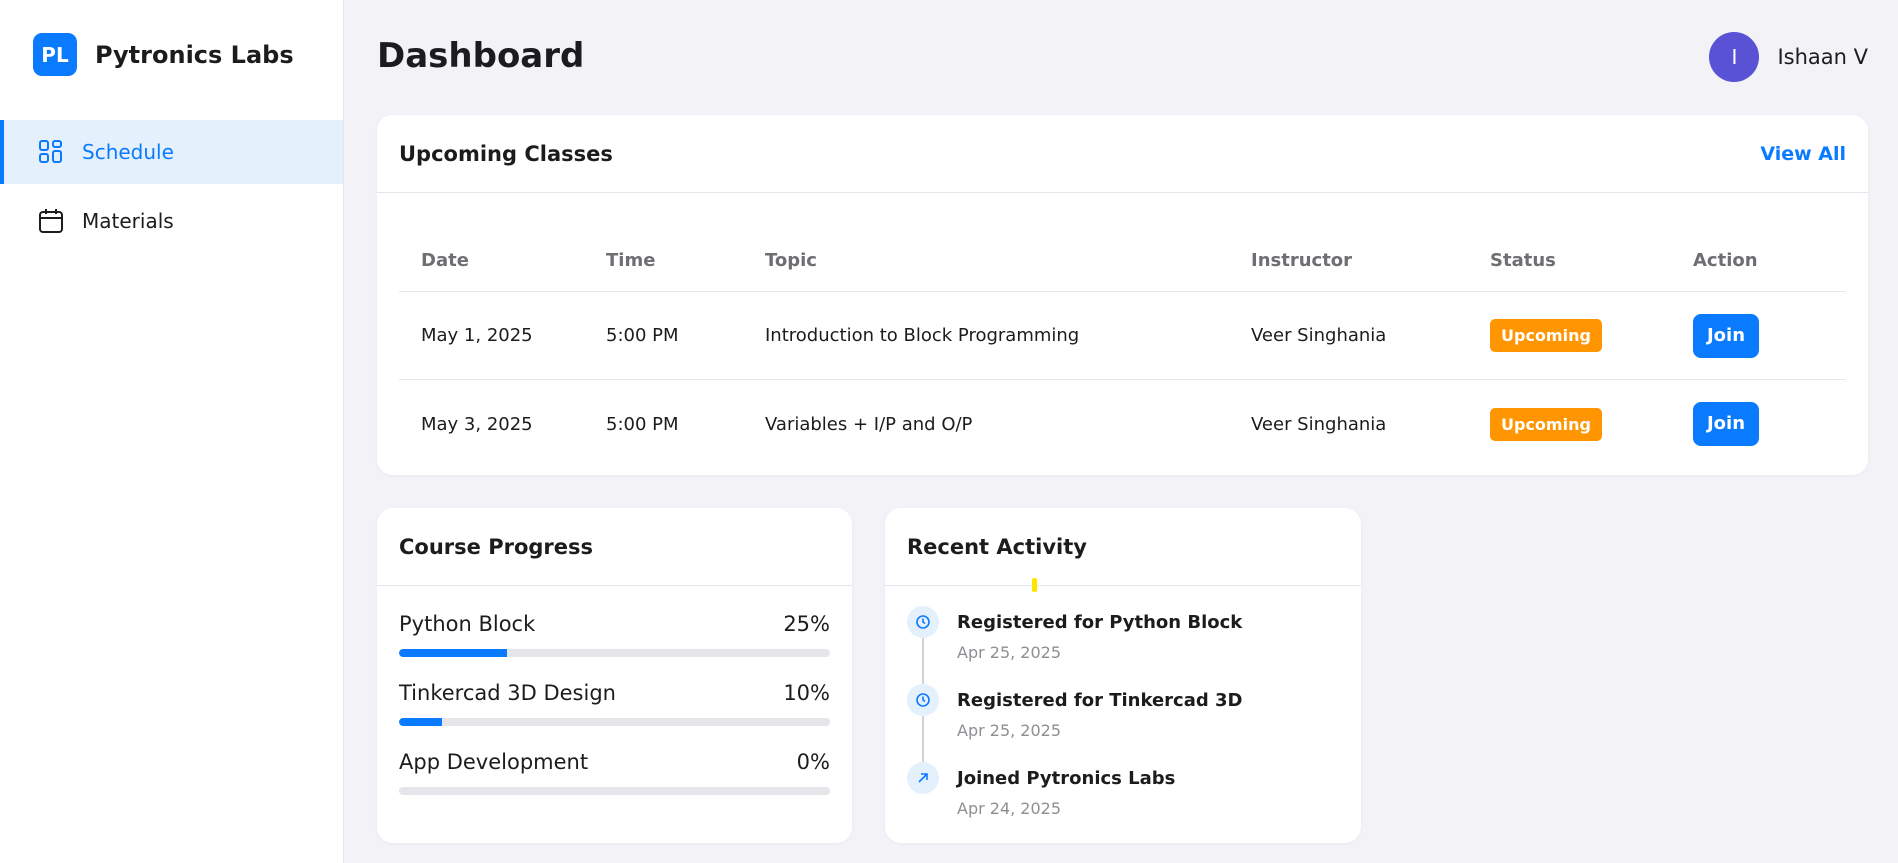 The width and height of the screenshot is (1898, 863). Describe the element at coordinates (1122, 242) in the screenshot. I see `table-header: Date Time Topic Instructor Status Action` at that location.